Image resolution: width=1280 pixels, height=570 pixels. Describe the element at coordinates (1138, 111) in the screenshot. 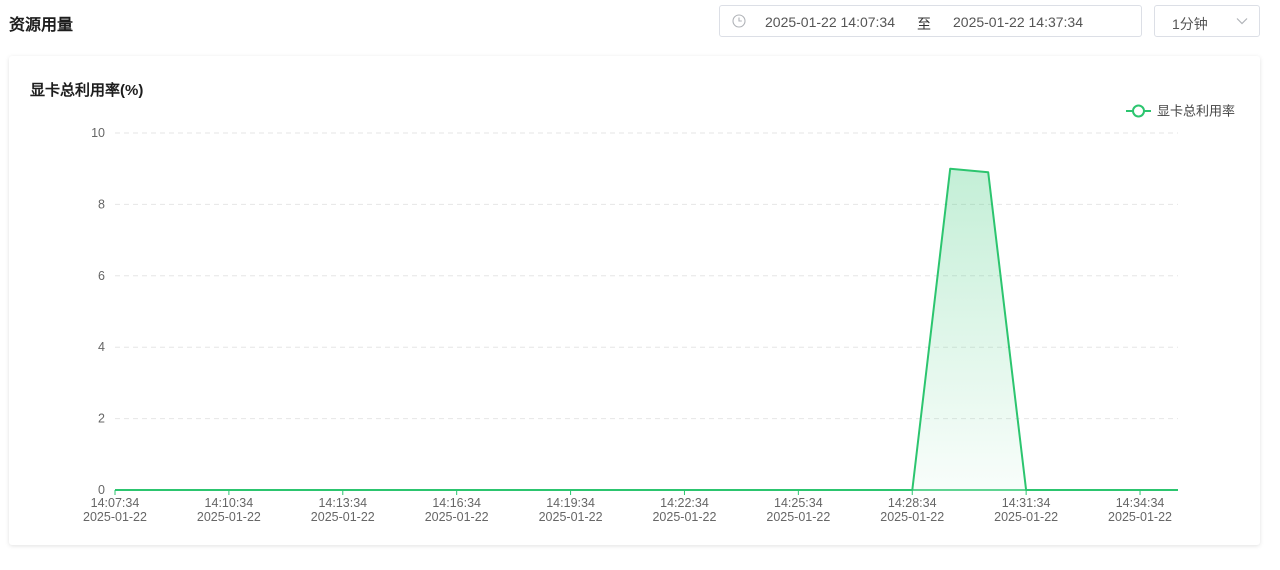

I see `legend-marker` at that location.